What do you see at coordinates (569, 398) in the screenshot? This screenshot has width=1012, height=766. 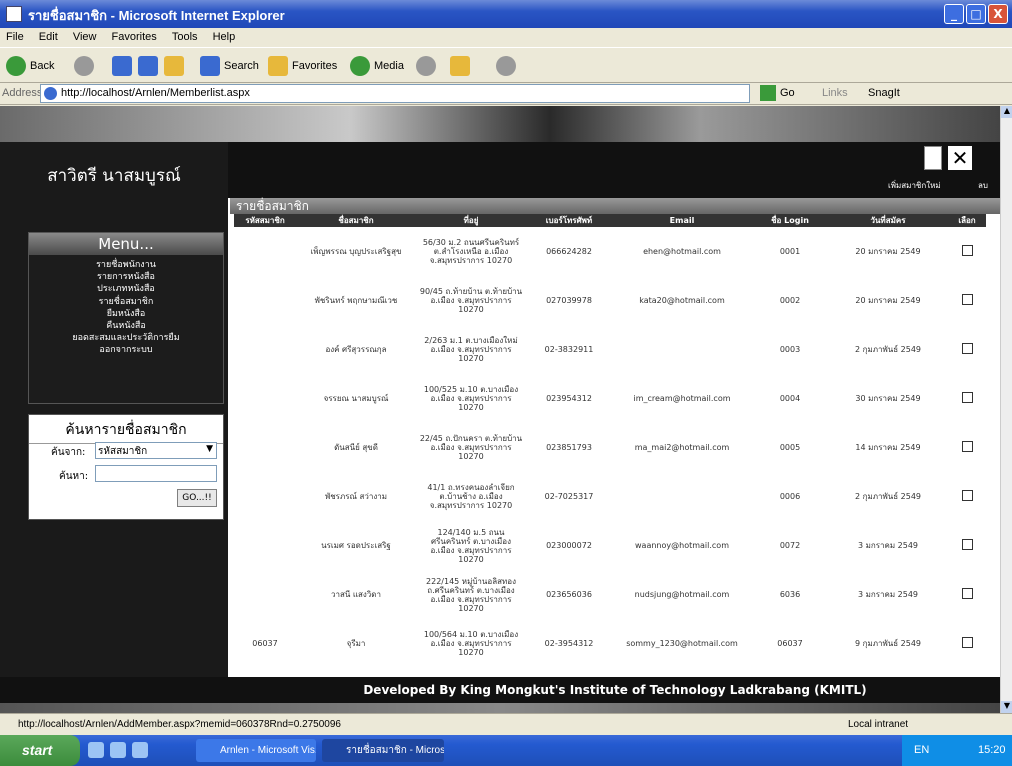 I see `member-phone-cell: 023954312` at bounding box center [569, 398].